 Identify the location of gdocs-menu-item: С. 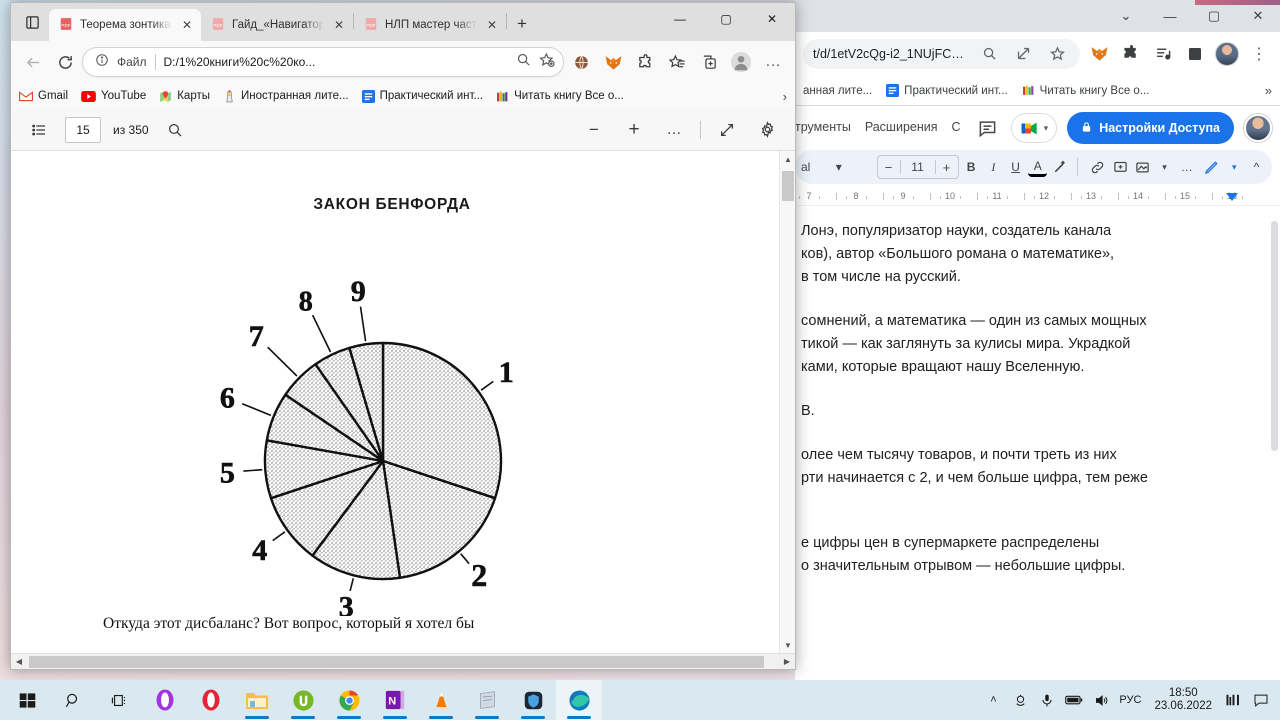
(956, 127).